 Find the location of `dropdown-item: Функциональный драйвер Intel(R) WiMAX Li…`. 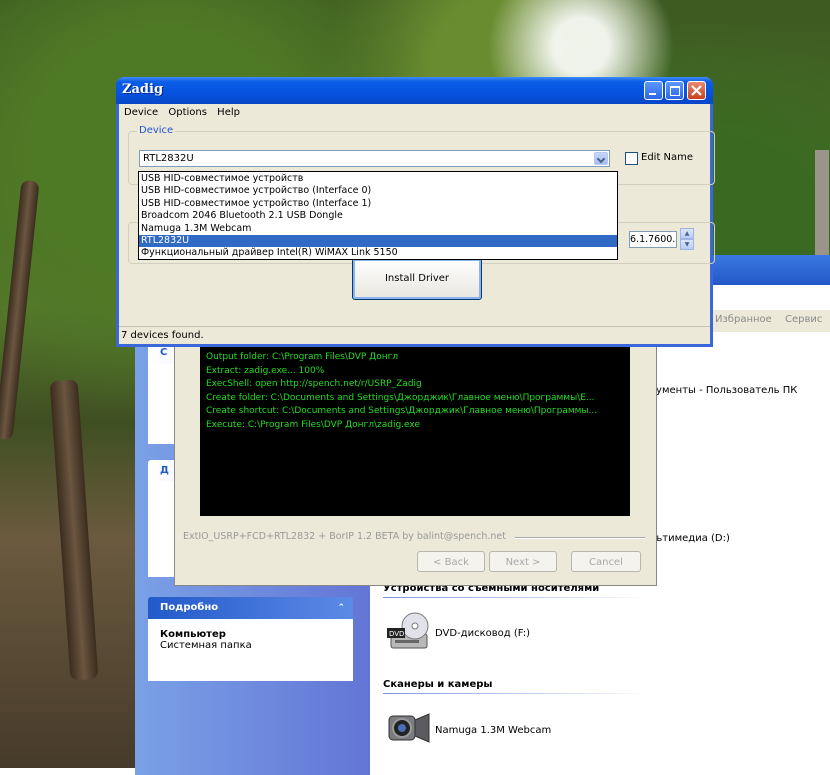

dropdown-item: Функциональный драйвер Intel(R) WiMAX Li… is located at coordinates (378, 253).